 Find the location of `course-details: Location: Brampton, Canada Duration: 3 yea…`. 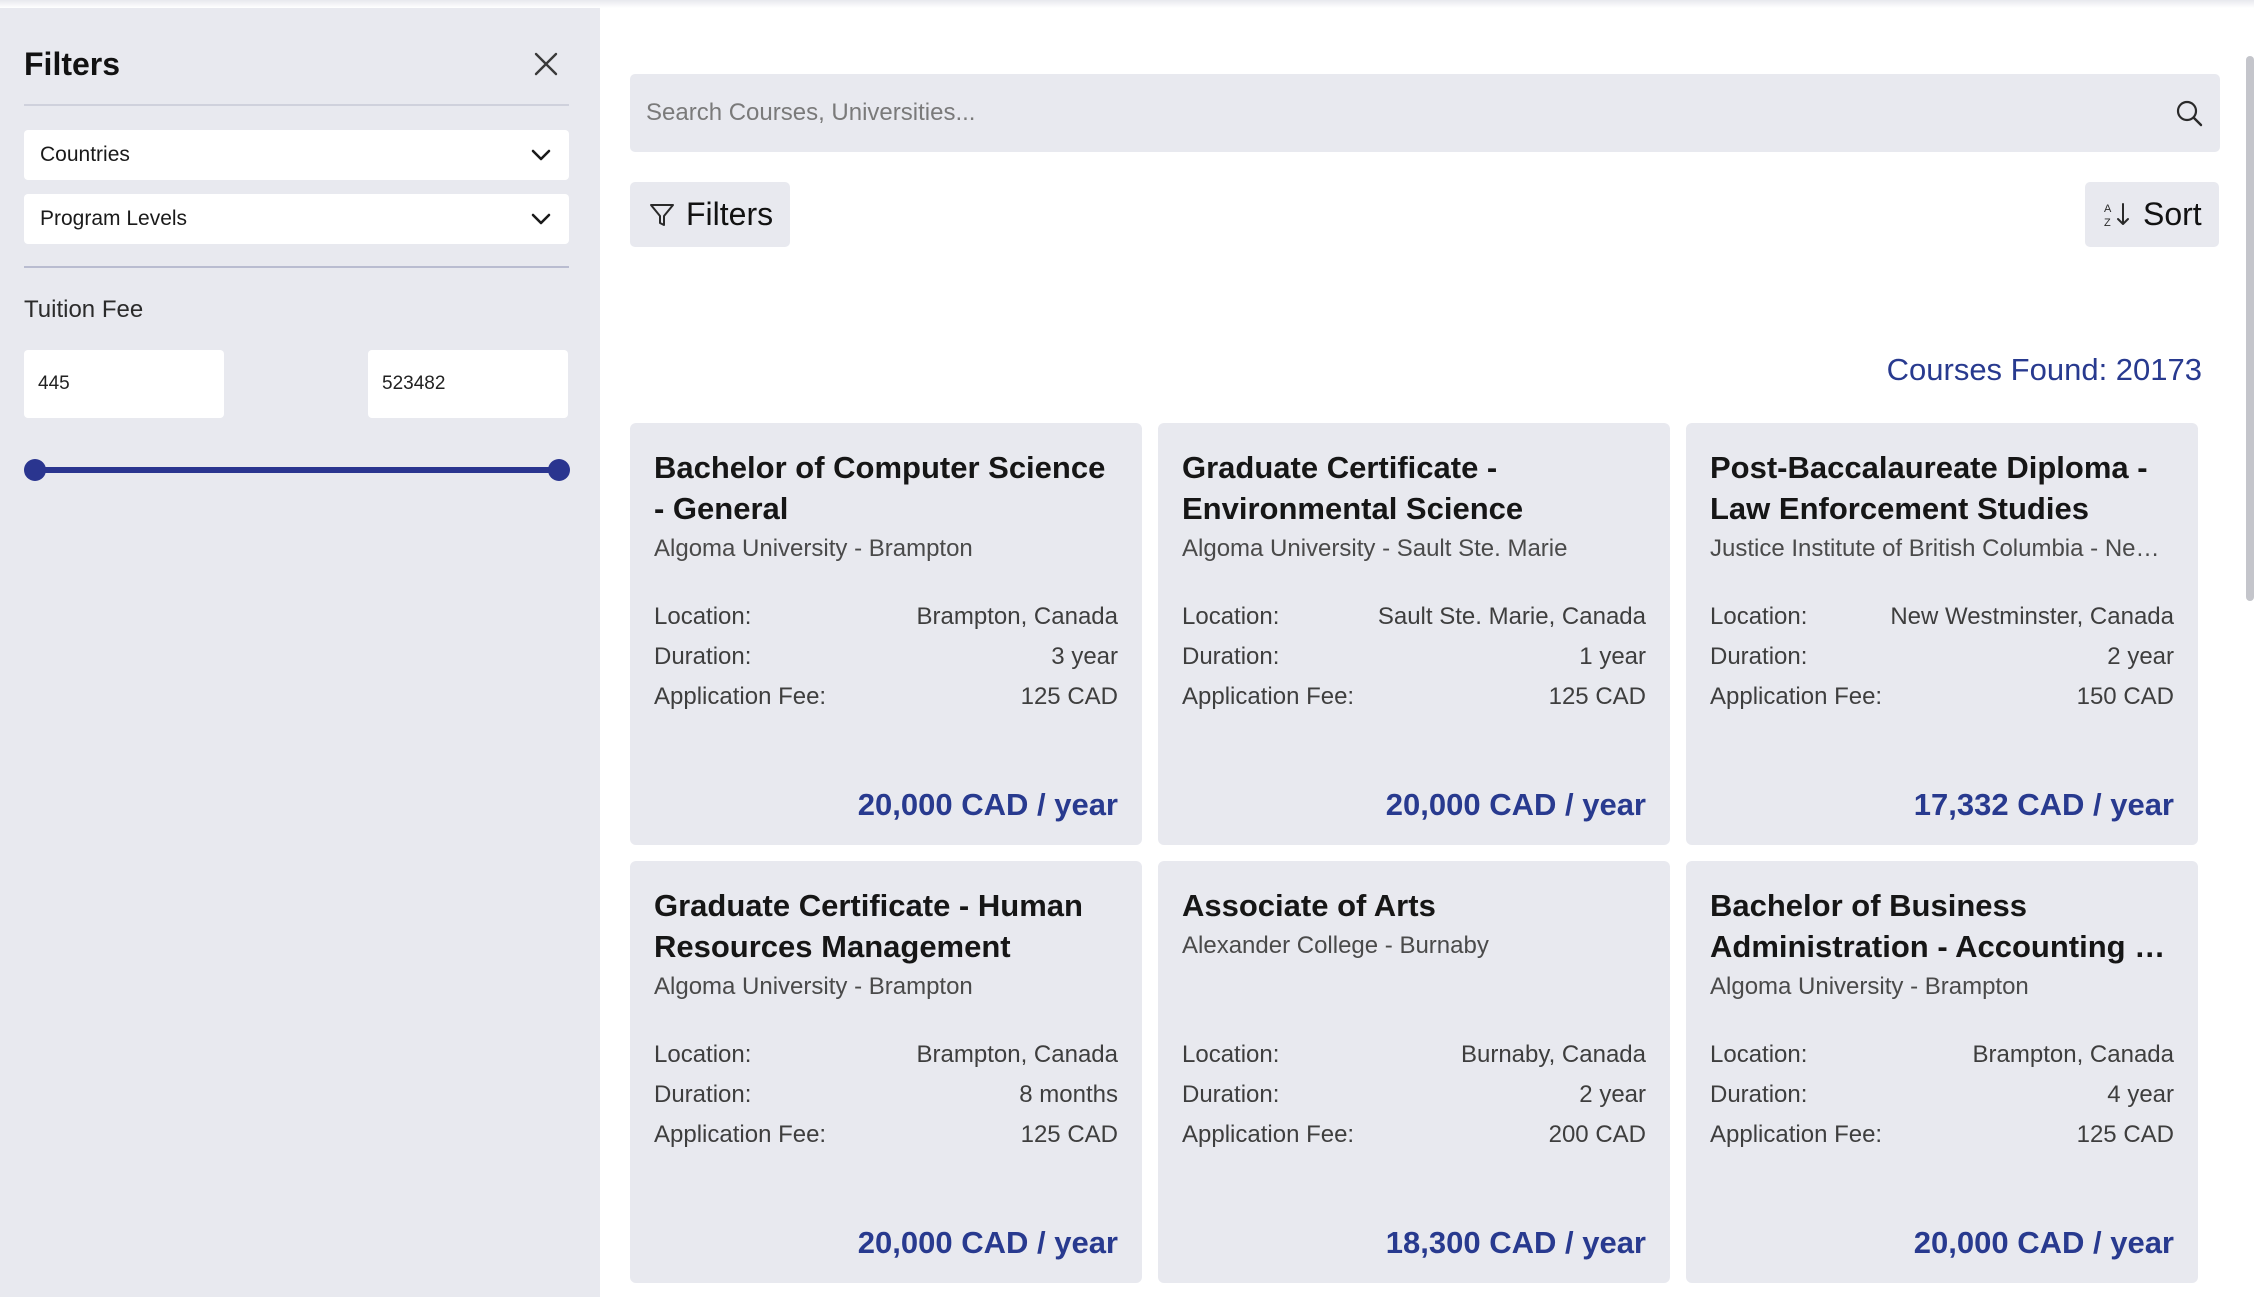

course-details: Location: Brampton, Canada Duration: 3 yea… is located at coordinates (886, 657).